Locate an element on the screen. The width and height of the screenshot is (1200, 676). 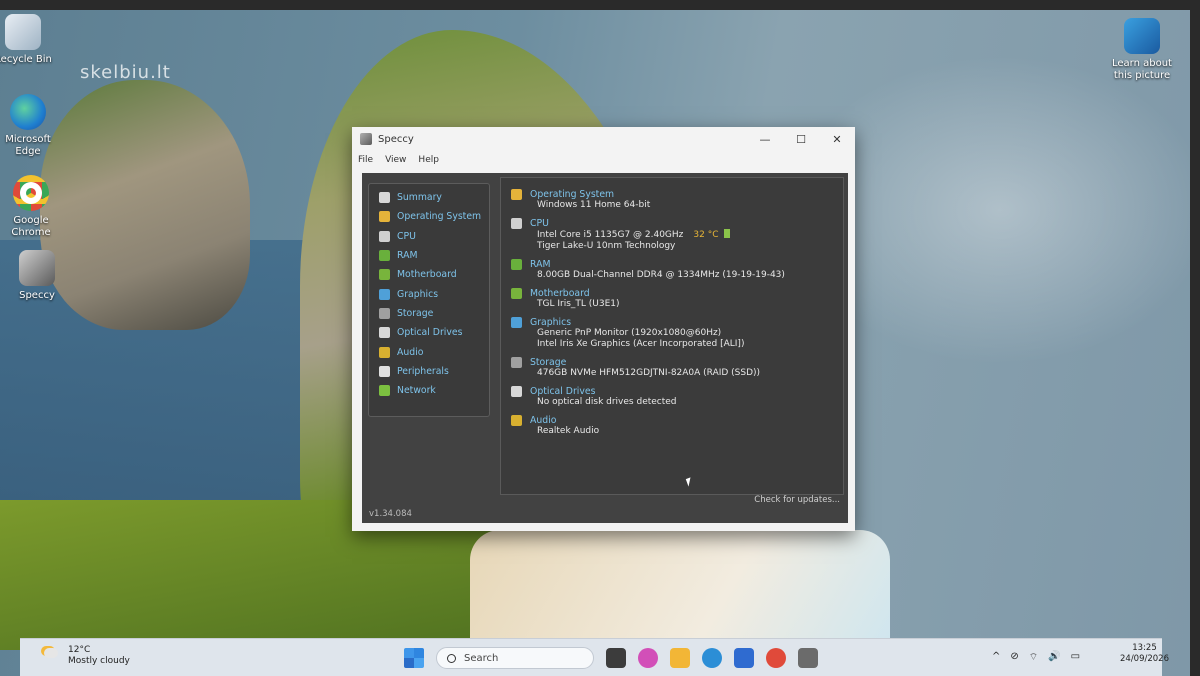
sidebar-item-graphics: Graphics is located at coordinates (429, 293).